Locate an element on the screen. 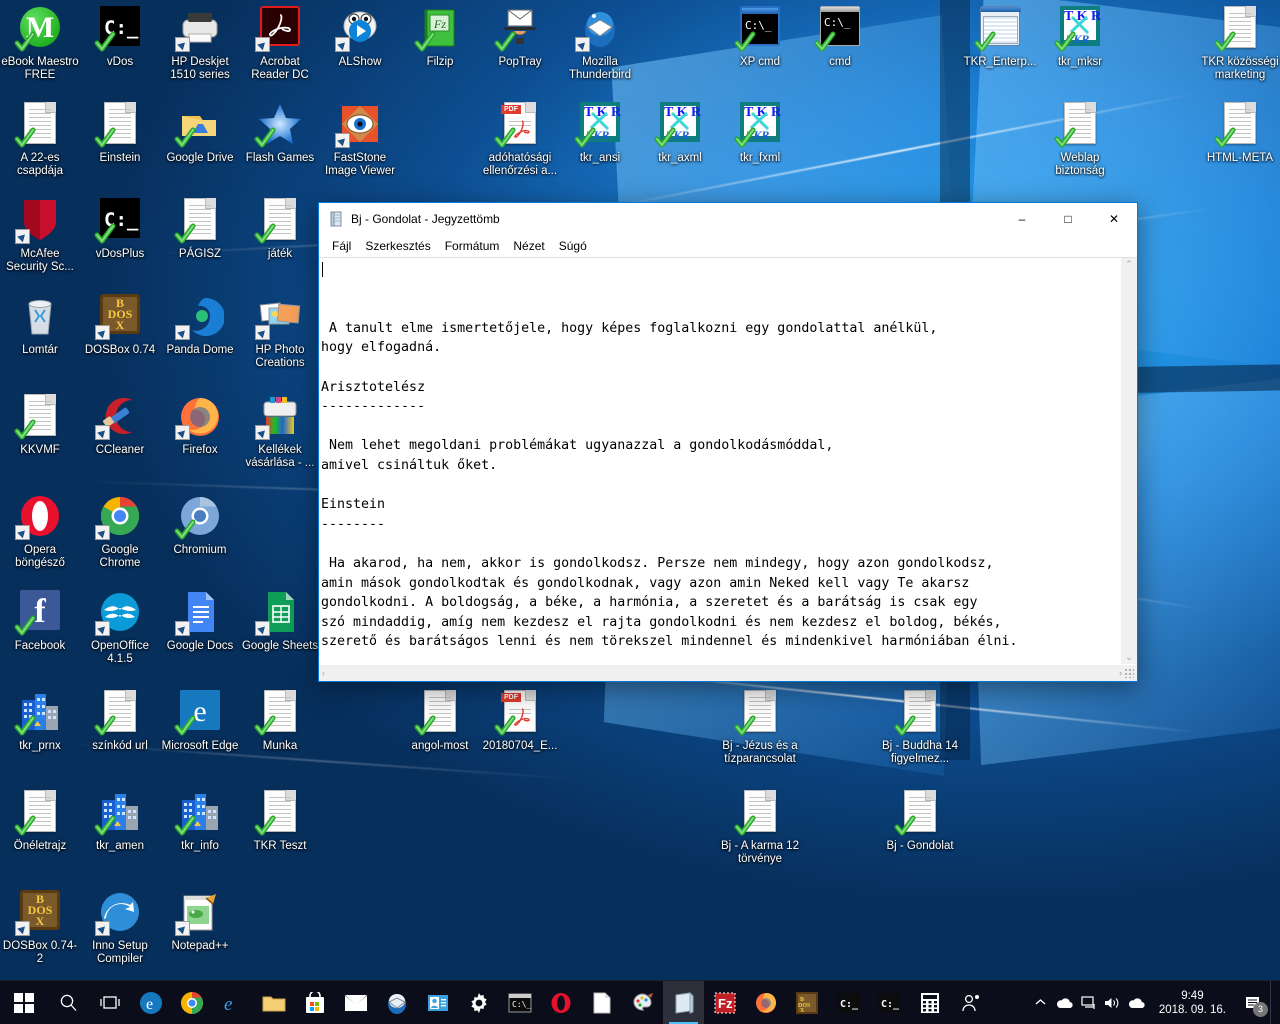 The width and height of the screenshot is (1280, 1024). cmd-icon-1: C:_ is located at coordinates (847, 1002).